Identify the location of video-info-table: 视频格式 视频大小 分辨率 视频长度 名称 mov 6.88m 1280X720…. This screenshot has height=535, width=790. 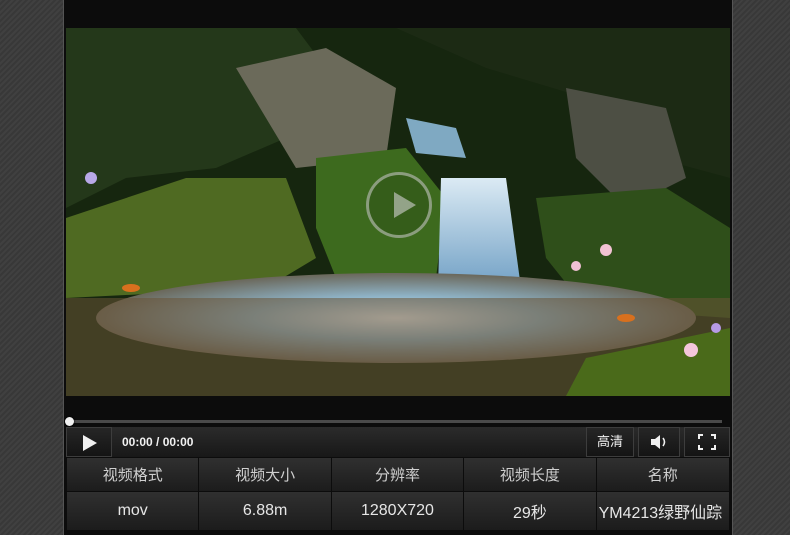
(398, 494).